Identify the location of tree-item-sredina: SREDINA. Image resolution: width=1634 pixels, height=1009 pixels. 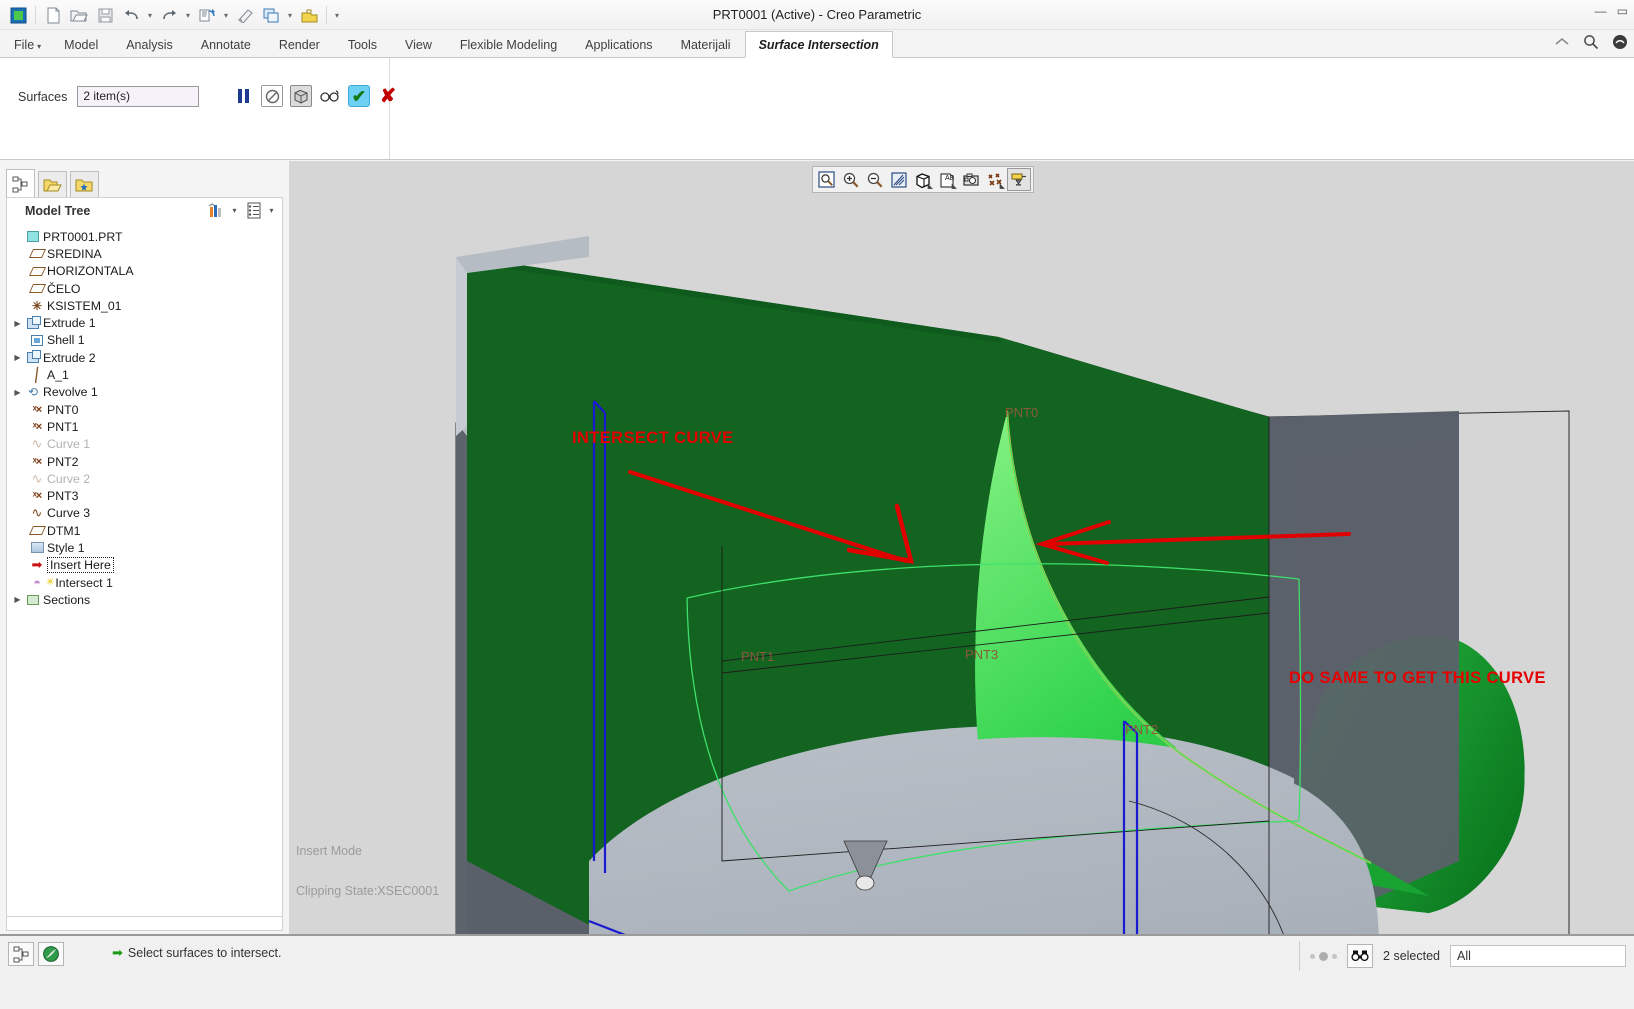
(144, 253).